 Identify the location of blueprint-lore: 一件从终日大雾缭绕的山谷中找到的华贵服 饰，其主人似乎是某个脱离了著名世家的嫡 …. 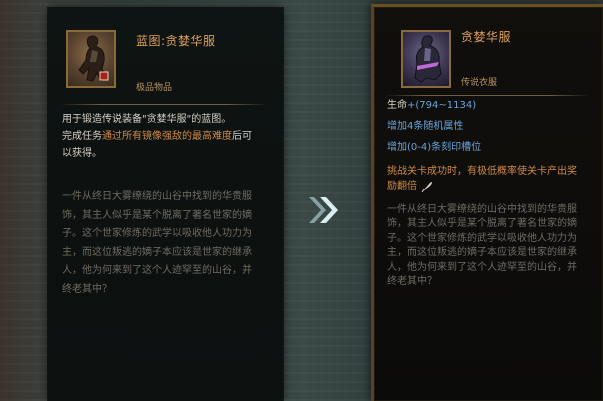
(169, 243).